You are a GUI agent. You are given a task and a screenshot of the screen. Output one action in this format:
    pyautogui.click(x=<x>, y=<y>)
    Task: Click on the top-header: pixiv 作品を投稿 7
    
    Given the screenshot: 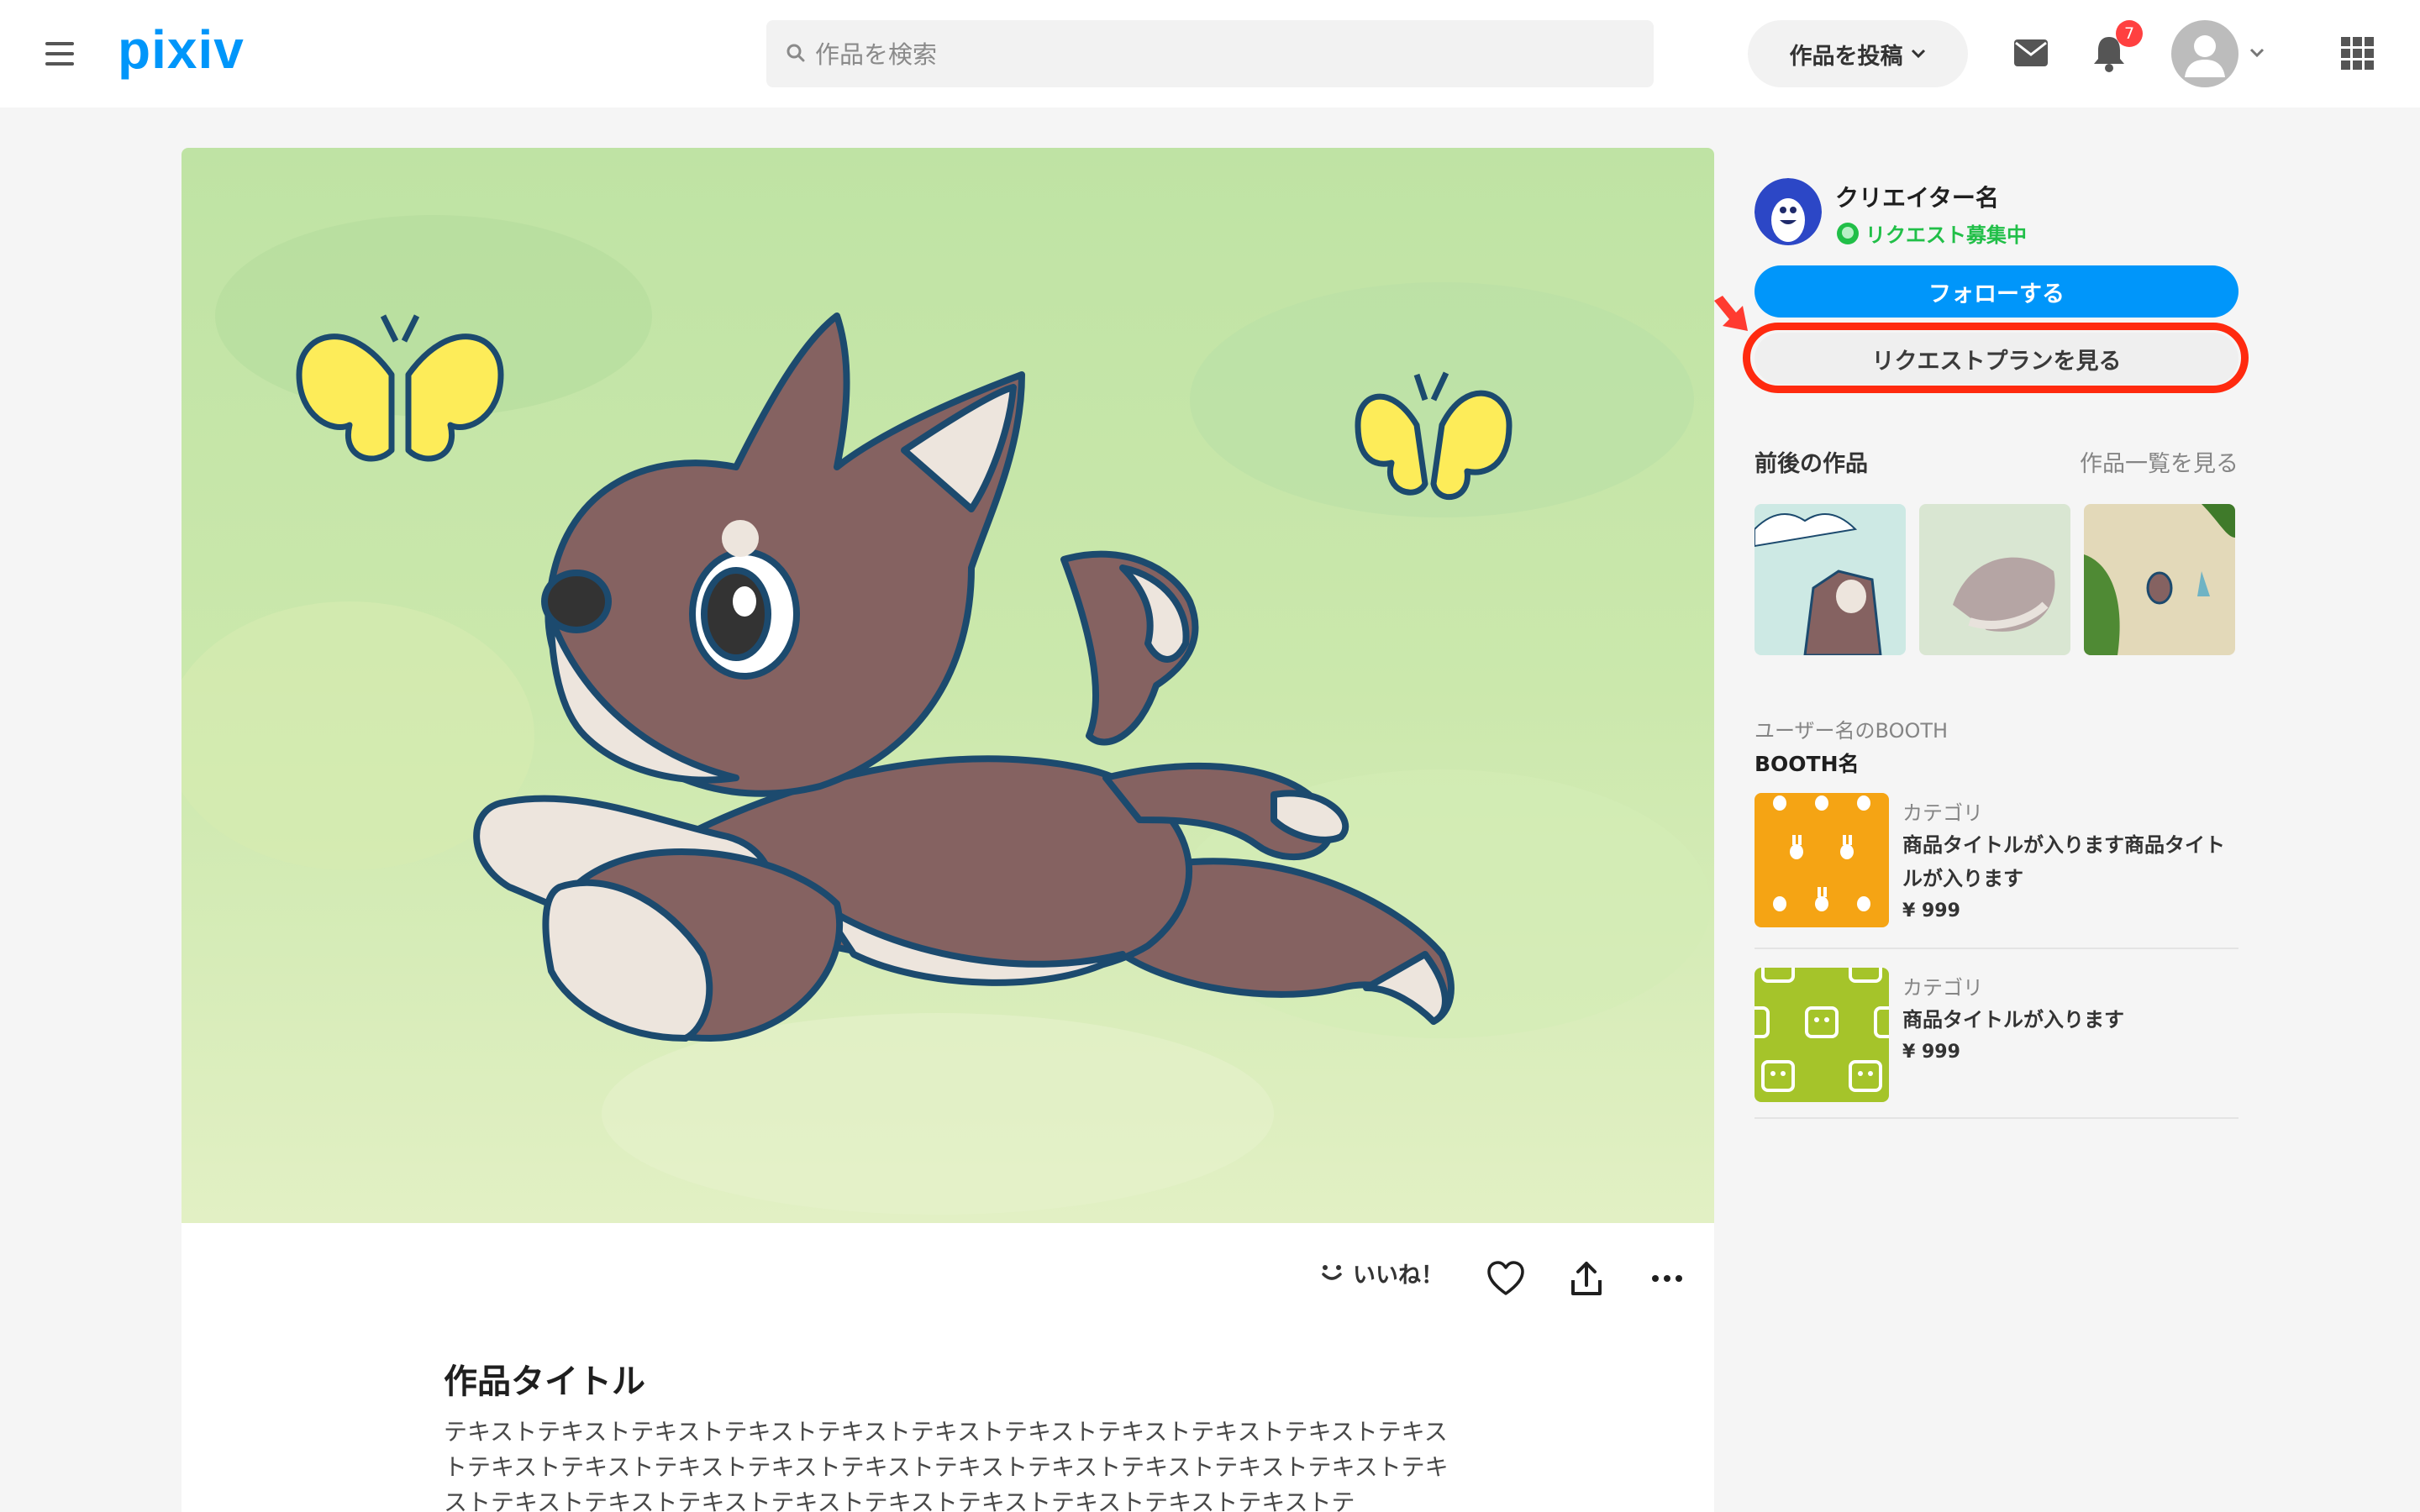 What is the action you would take?
    pyautogui.click(x=1210, y=54)
    